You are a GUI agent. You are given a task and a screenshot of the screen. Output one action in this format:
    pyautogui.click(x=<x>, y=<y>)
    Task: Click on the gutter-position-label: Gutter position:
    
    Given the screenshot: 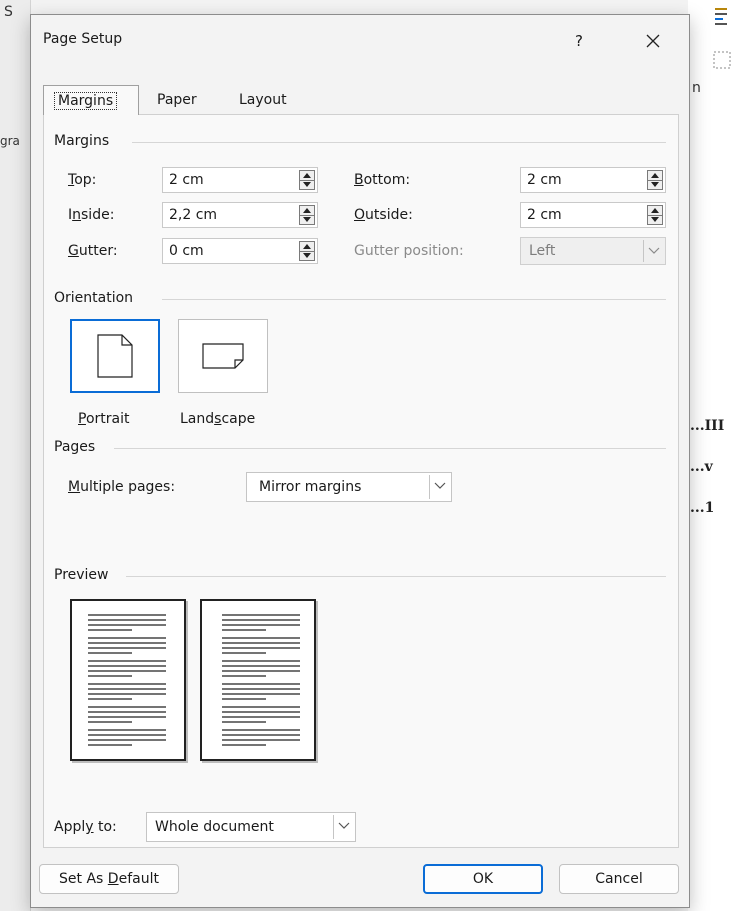 What is the action you would take?
    pyautogui.click(x=409, y=251)
    